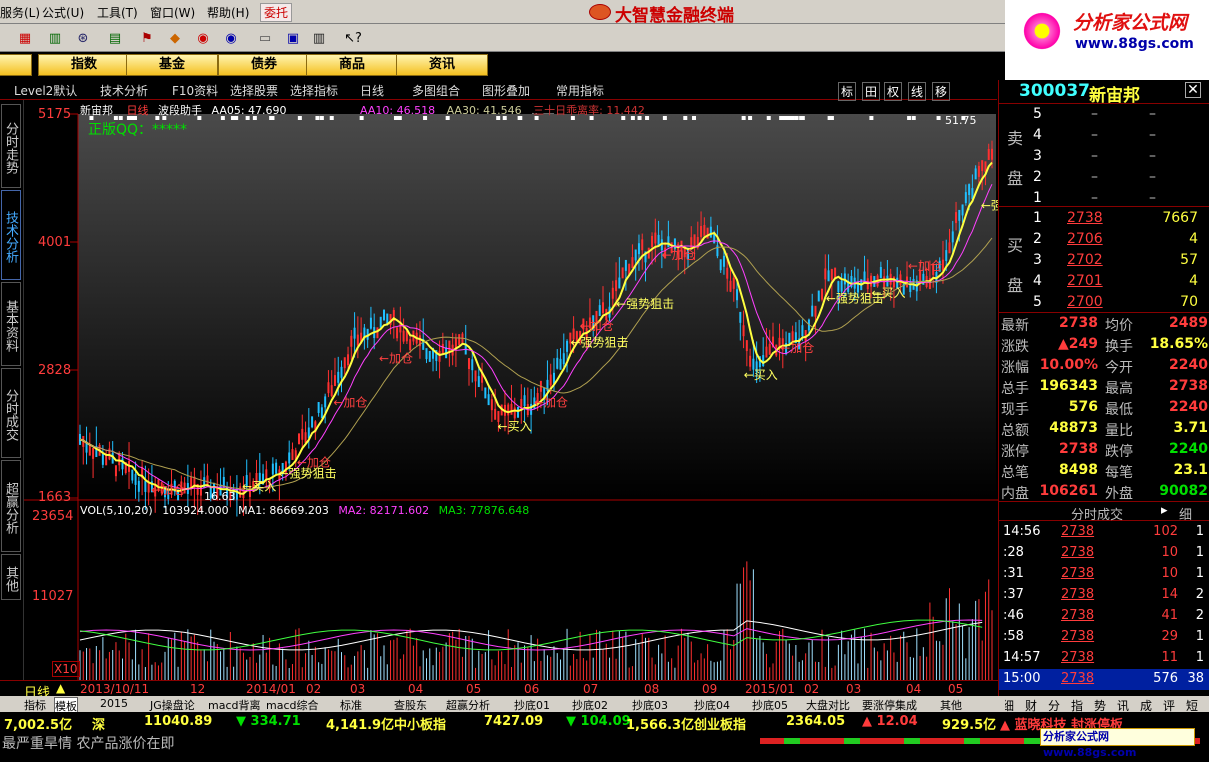  I want to click on nav-stock: 股, so click(16, 65).